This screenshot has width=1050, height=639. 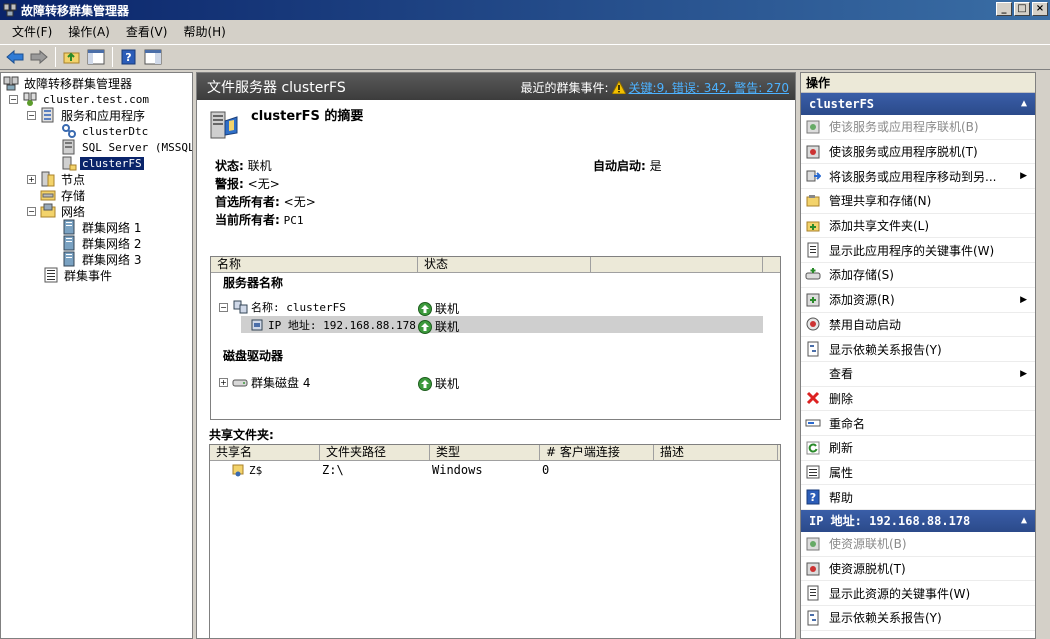 I want to click on vertical-scrollbar, so click(x=1043, y=355).